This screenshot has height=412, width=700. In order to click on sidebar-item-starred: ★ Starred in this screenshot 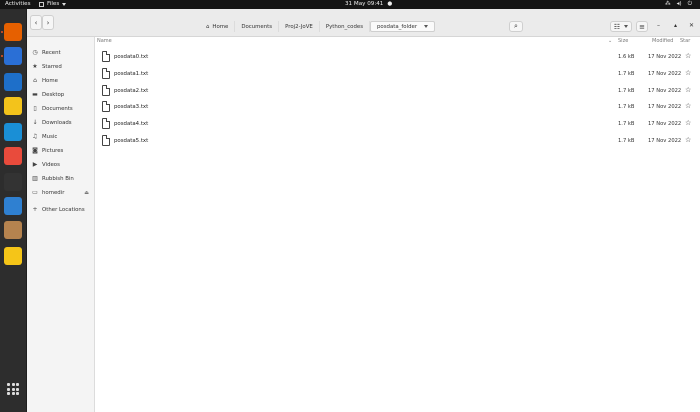, I will do `click(60, 66)`.